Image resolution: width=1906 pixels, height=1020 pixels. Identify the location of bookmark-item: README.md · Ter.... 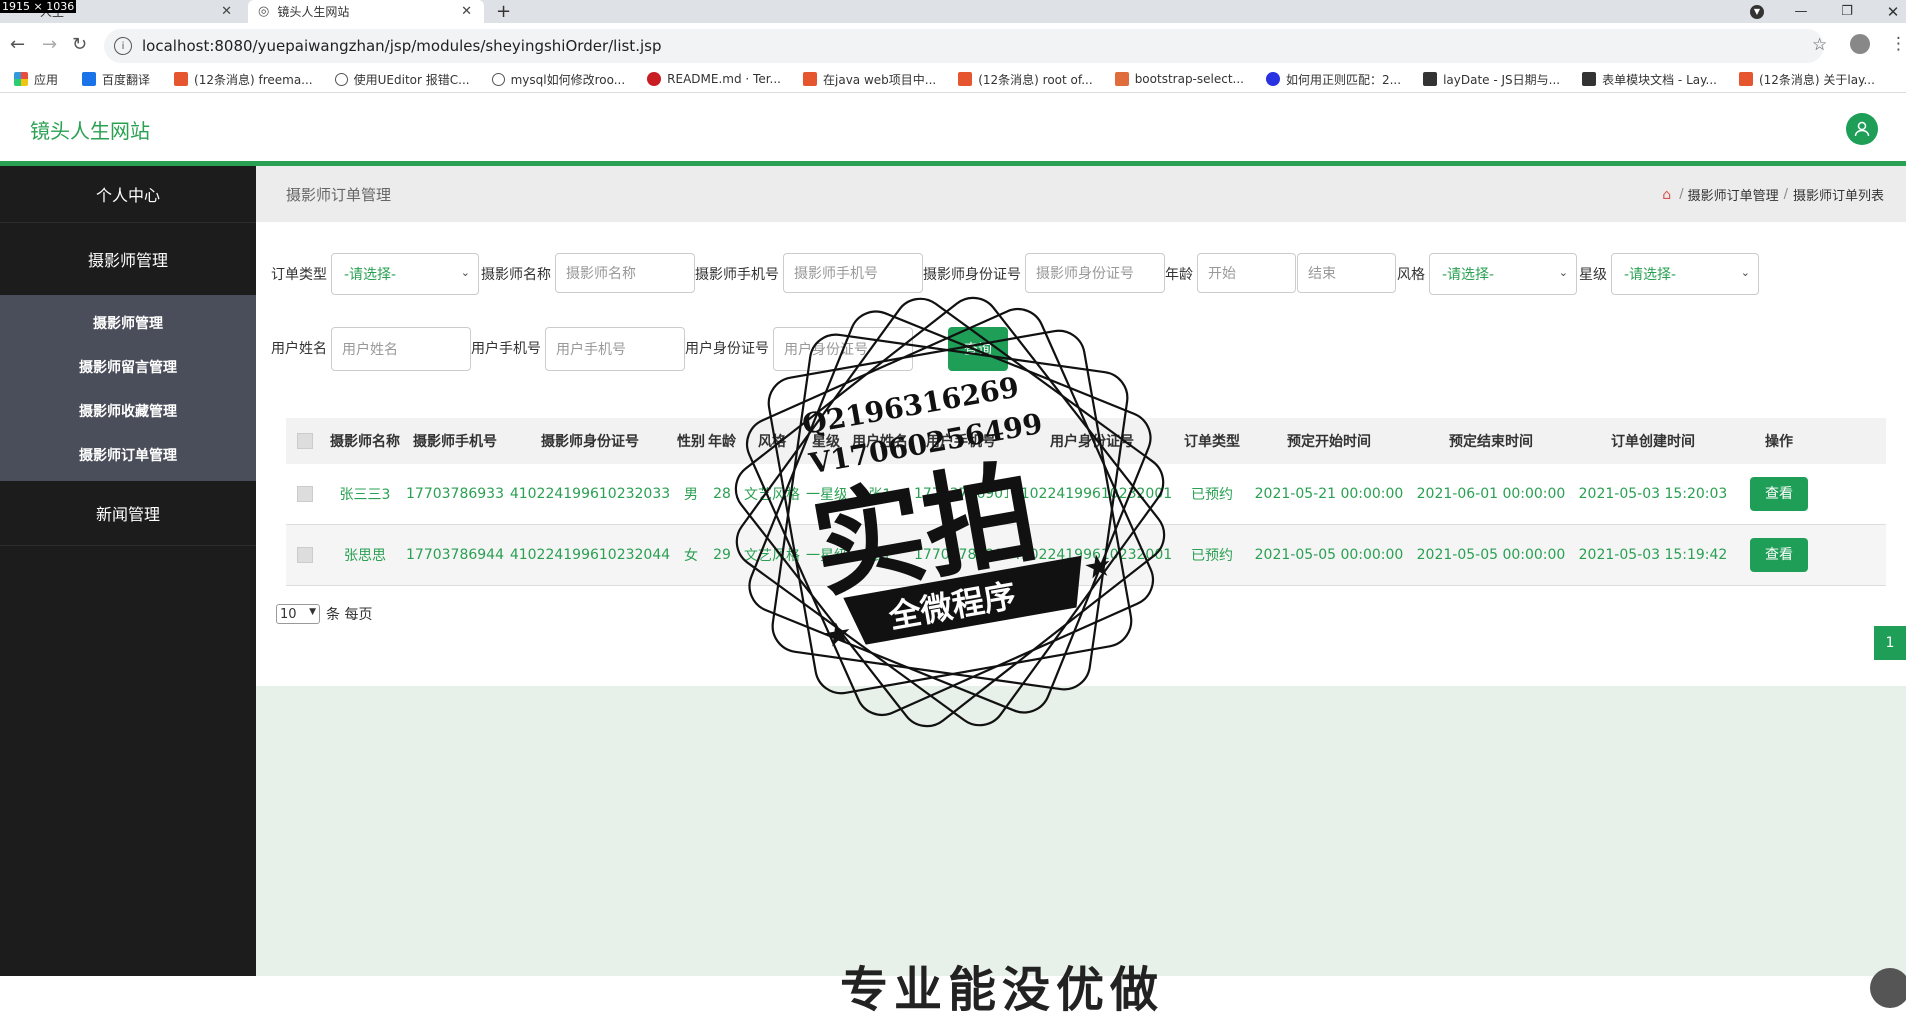
(714, 79).